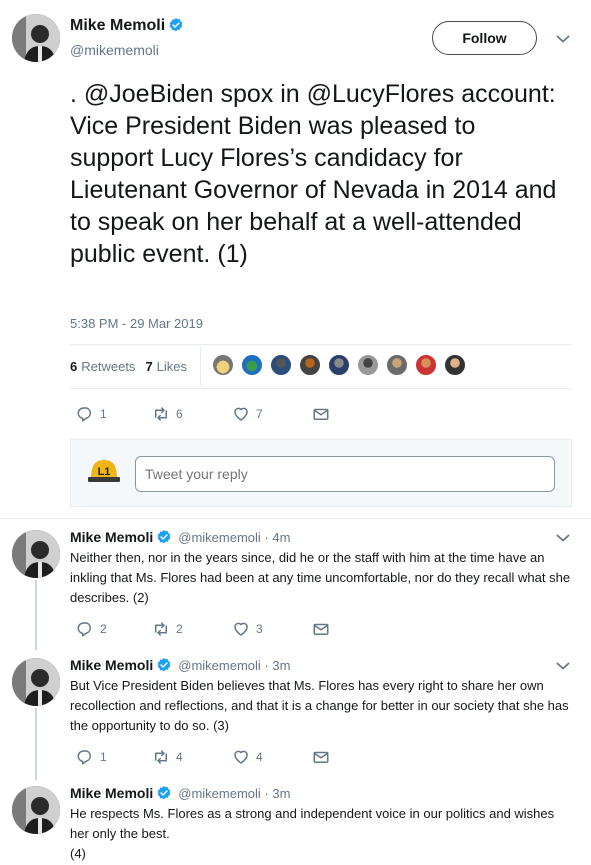 Image resolution: width=591 pixels, height=865 pixels. What do you see at coordinates (117, 25) in the screenshot?
I see `author-name: Mike Memoli` at bounding box center [117, 25].